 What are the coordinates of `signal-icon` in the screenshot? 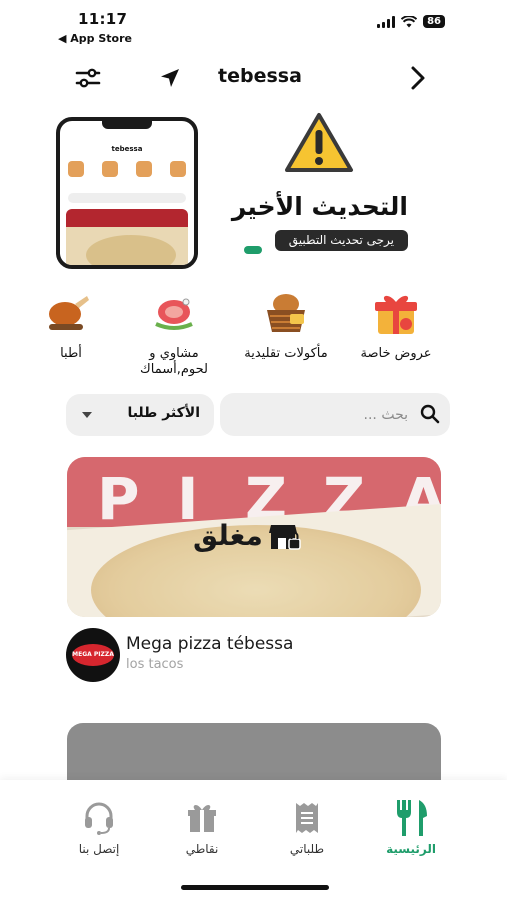 It's located at (386, 21).